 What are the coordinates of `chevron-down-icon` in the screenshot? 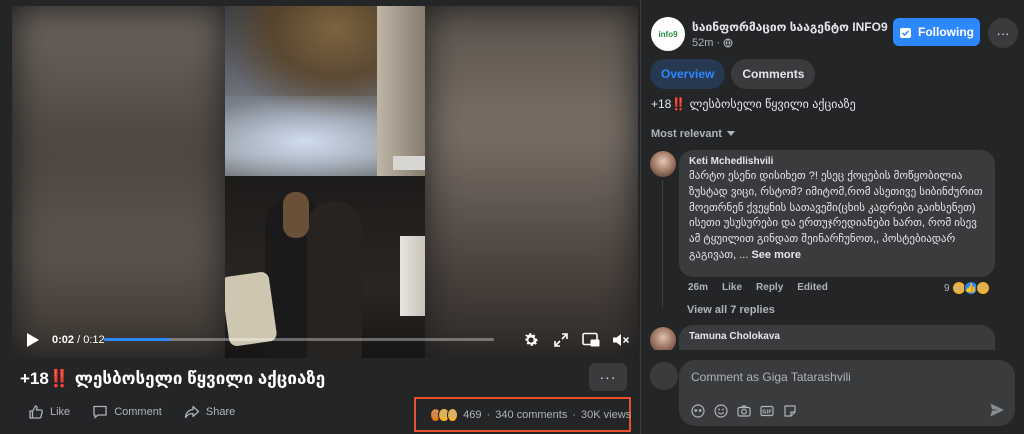 It's located at (730, 134).